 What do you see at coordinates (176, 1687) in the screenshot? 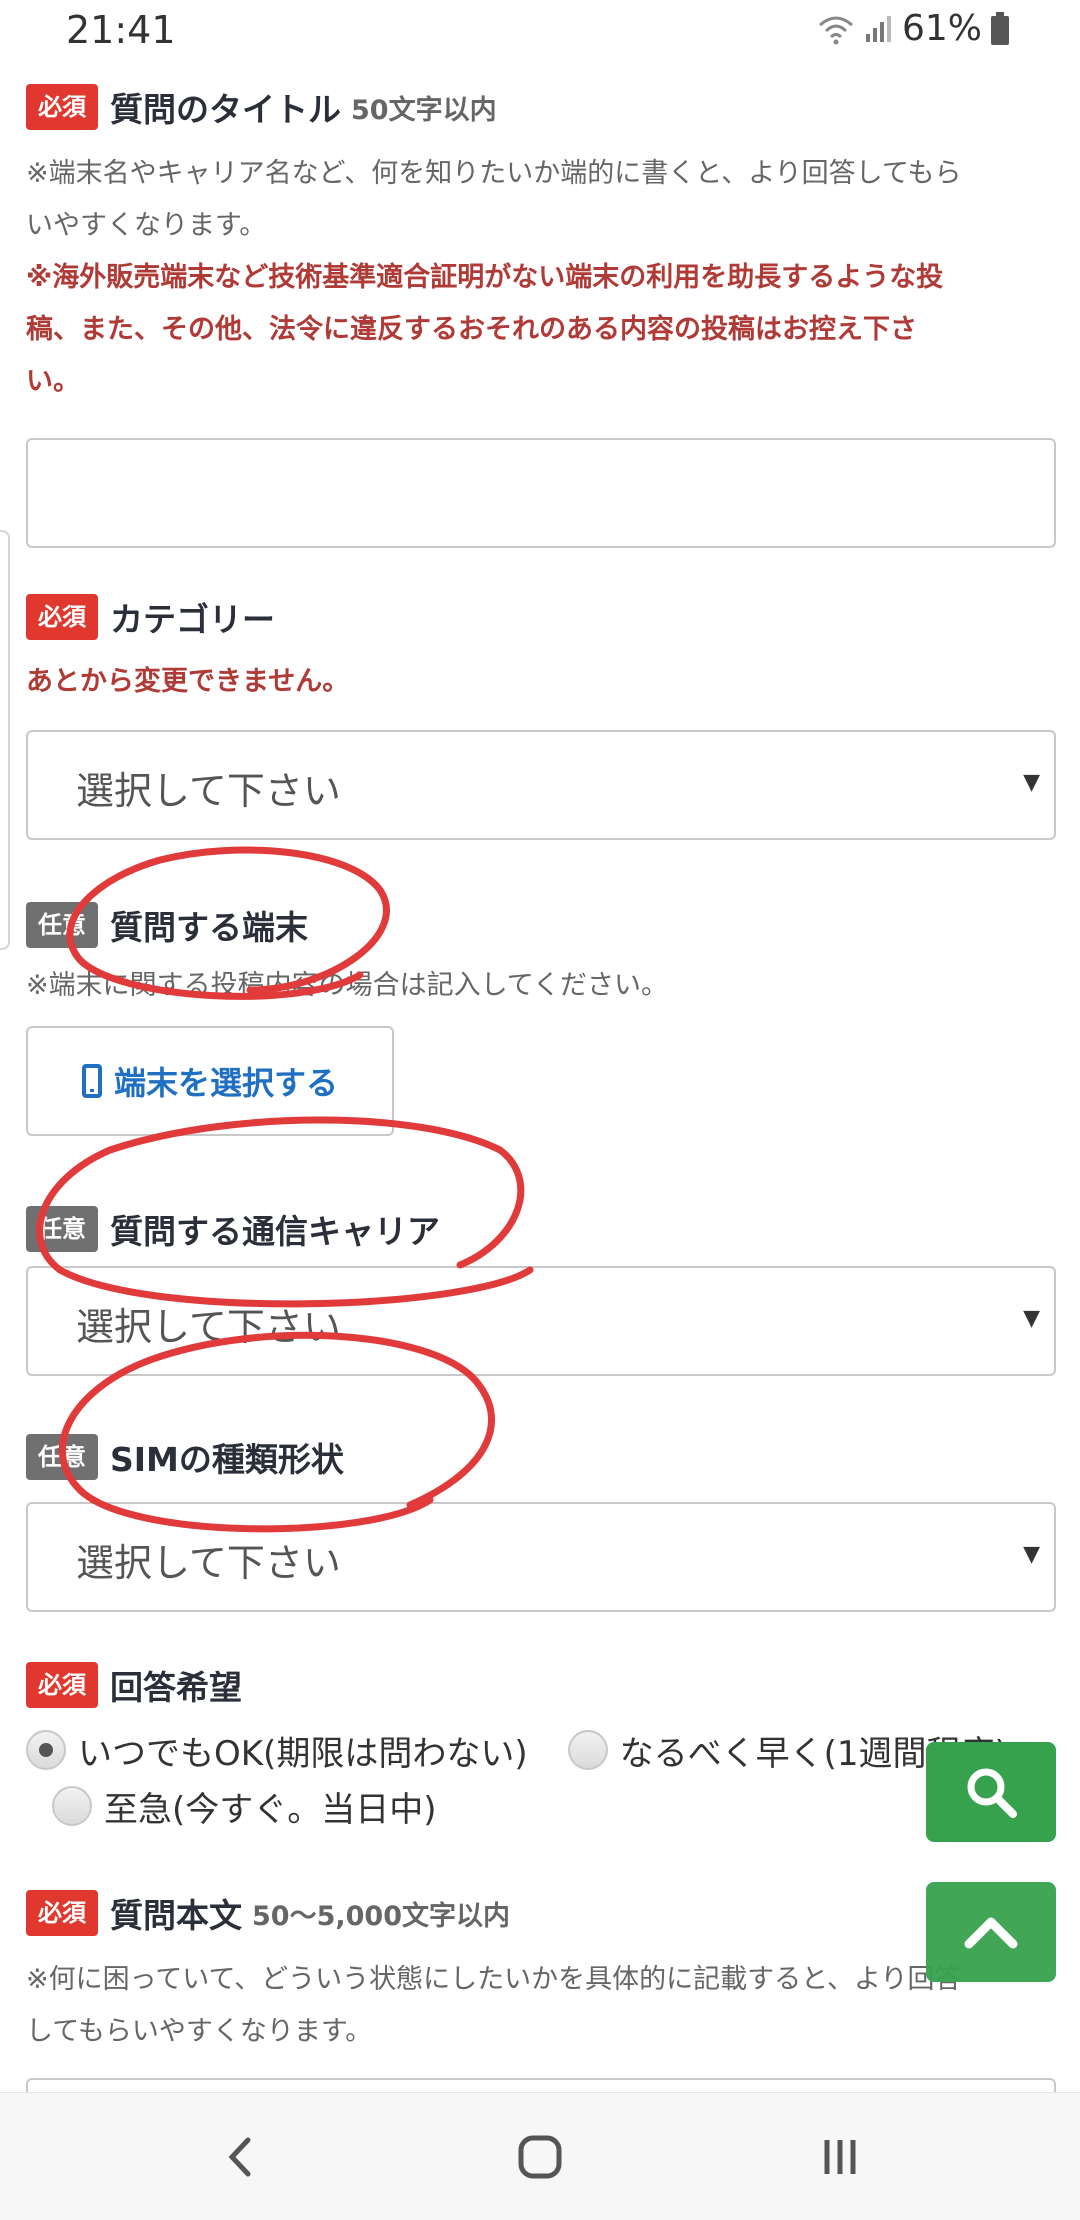
I see `urgency-label: 回答希望` at bounding box center [176, 1687].